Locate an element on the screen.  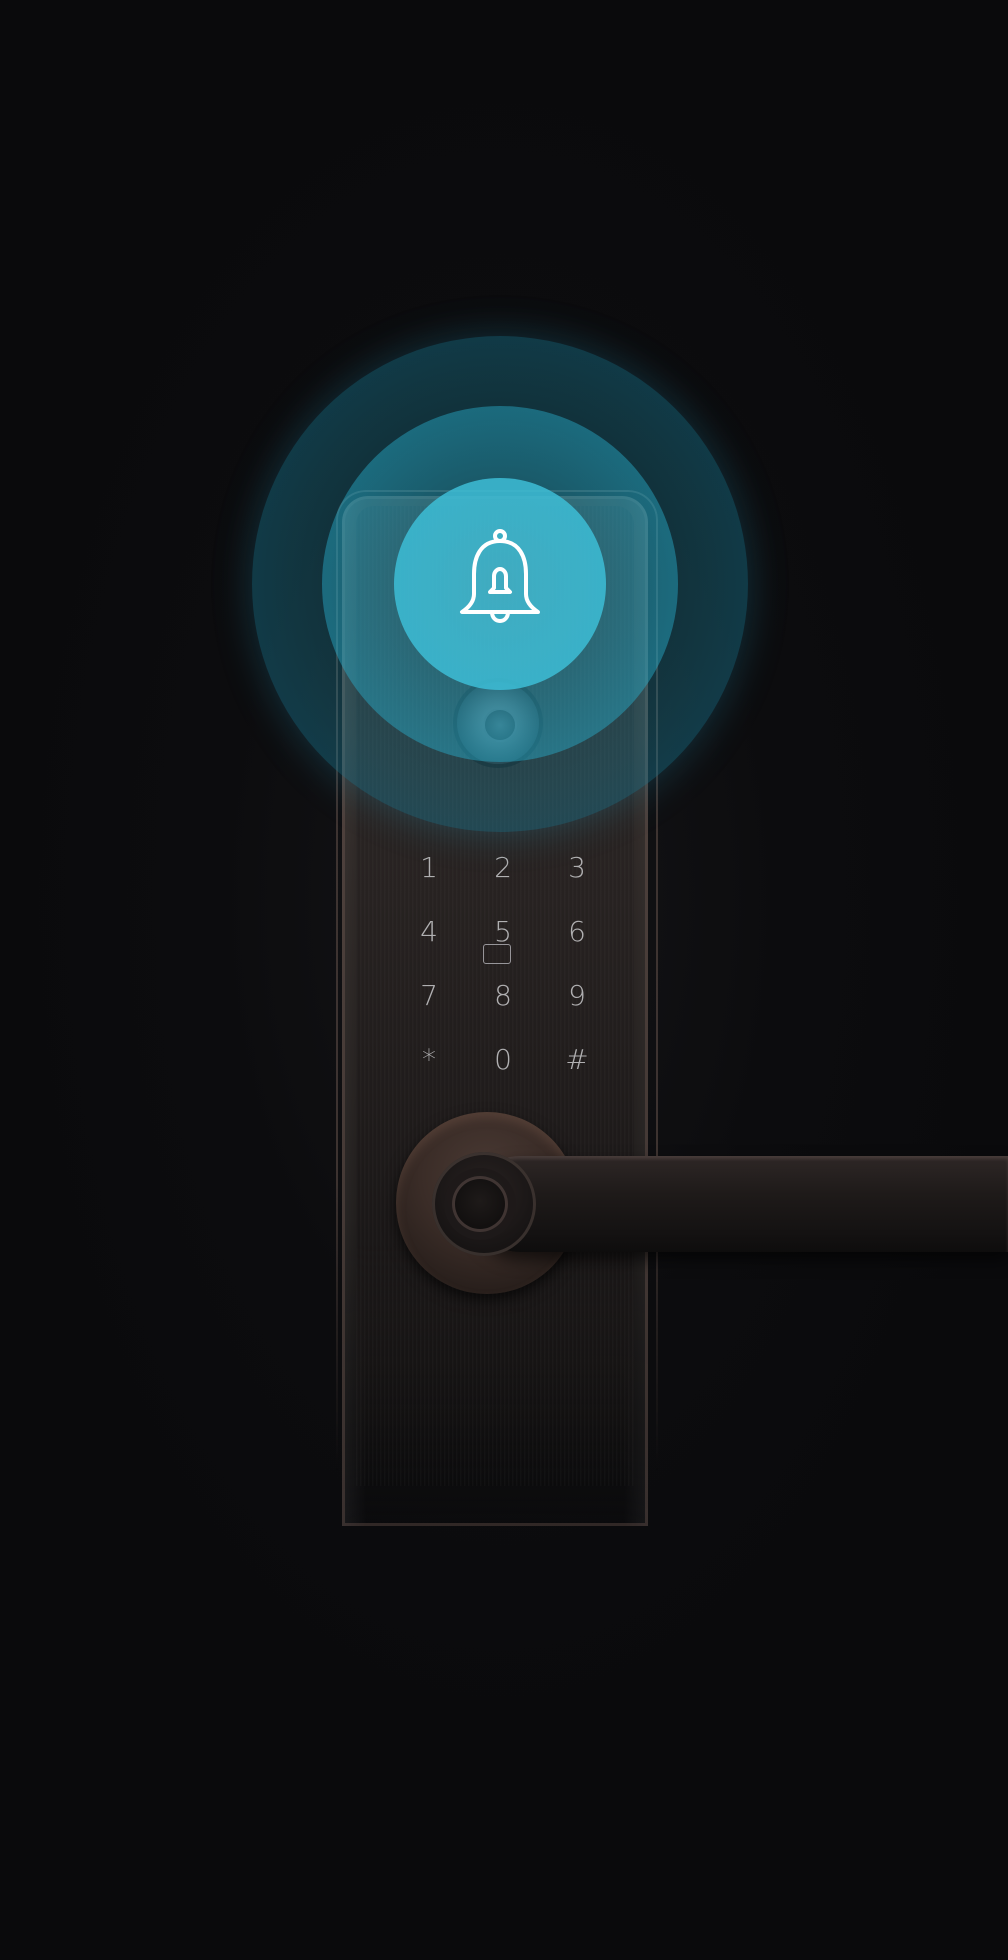
keypad: 1 2 3 4 5 6 7 8 9 * 0 # is located at coordinates (503, 966).